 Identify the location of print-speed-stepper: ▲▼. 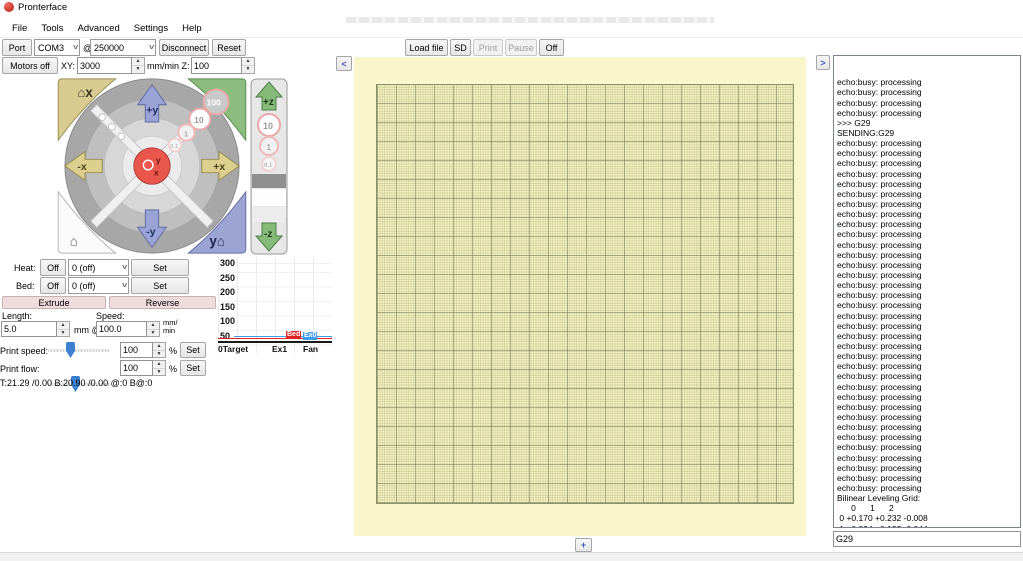
(143, 350).